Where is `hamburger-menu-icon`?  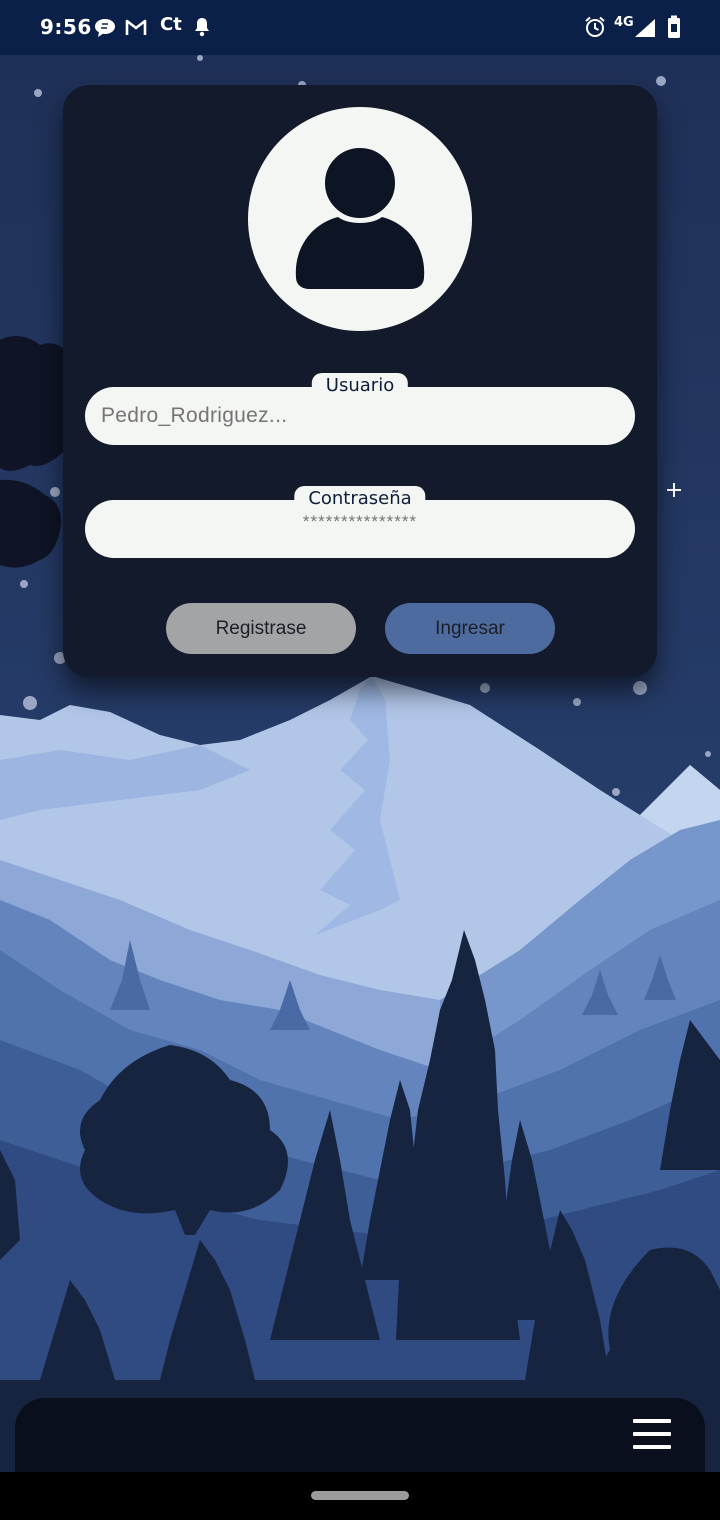
hamburger-menu-icon is located at coordinates (654, 1435).